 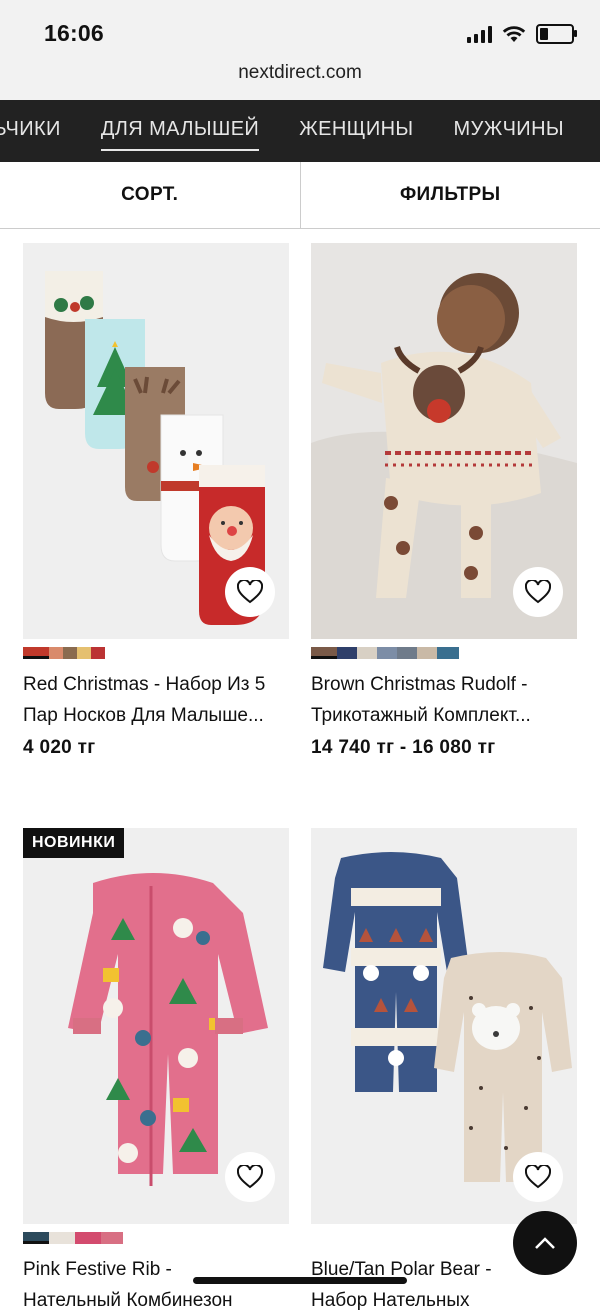 I want to click on product-title-line: Нательный Комбинезон, so click(x=158, y=1300).